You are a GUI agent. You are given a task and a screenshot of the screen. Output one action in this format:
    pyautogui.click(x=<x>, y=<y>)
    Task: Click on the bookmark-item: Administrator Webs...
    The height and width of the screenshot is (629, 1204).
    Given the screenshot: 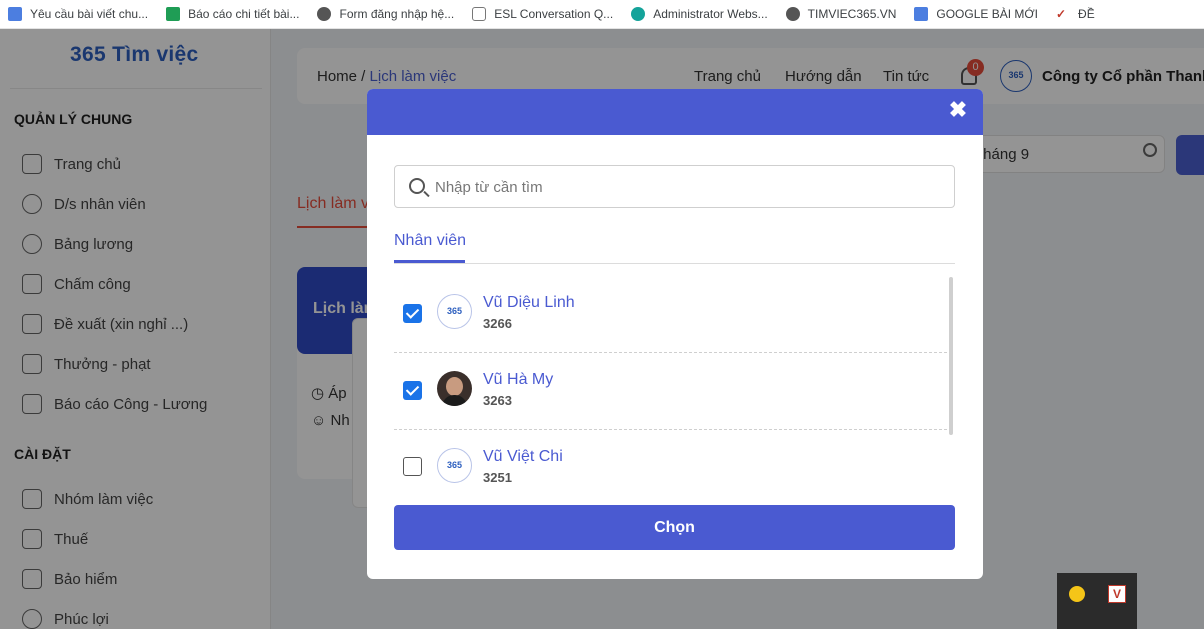 What is the action you would take?
    pyautogui.click(x=699, y=14)
    